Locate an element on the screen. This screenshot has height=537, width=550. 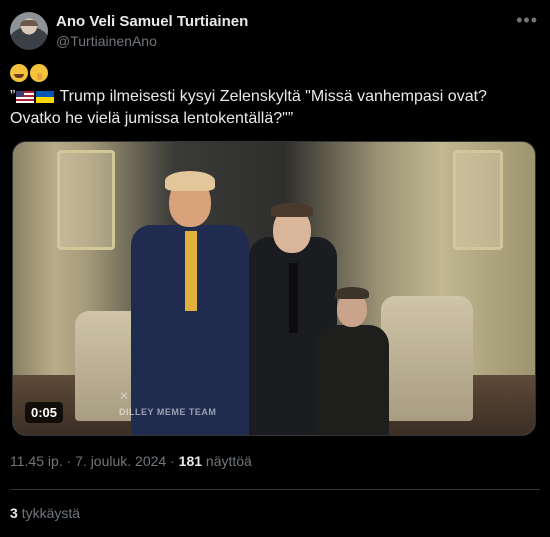
emoji-line is located at coordinates (272, 74).